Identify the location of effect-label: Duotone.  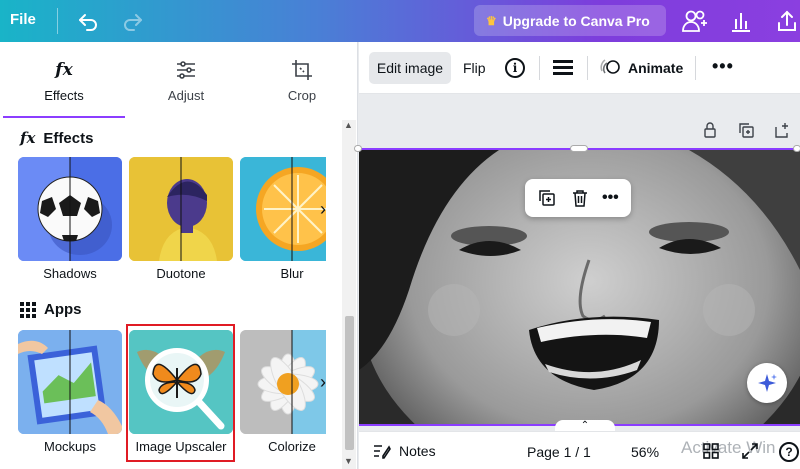
(181, 273).